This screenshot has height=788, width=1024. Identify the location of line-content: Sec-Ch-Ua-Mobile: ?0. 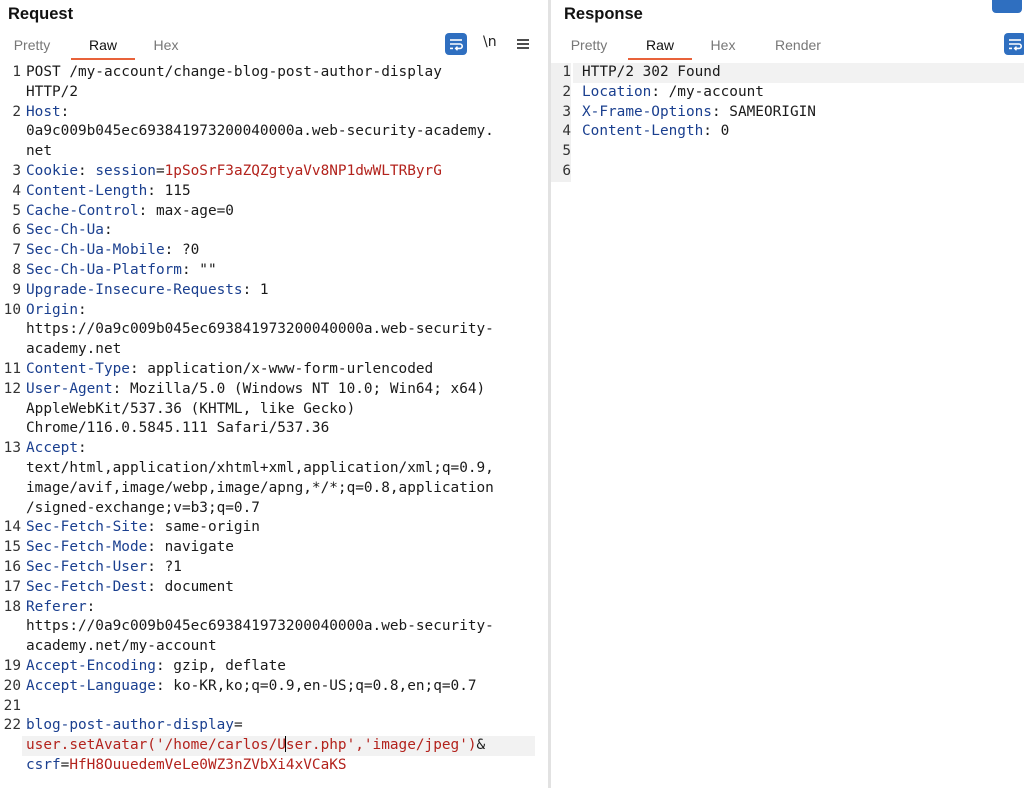
(112, 251).